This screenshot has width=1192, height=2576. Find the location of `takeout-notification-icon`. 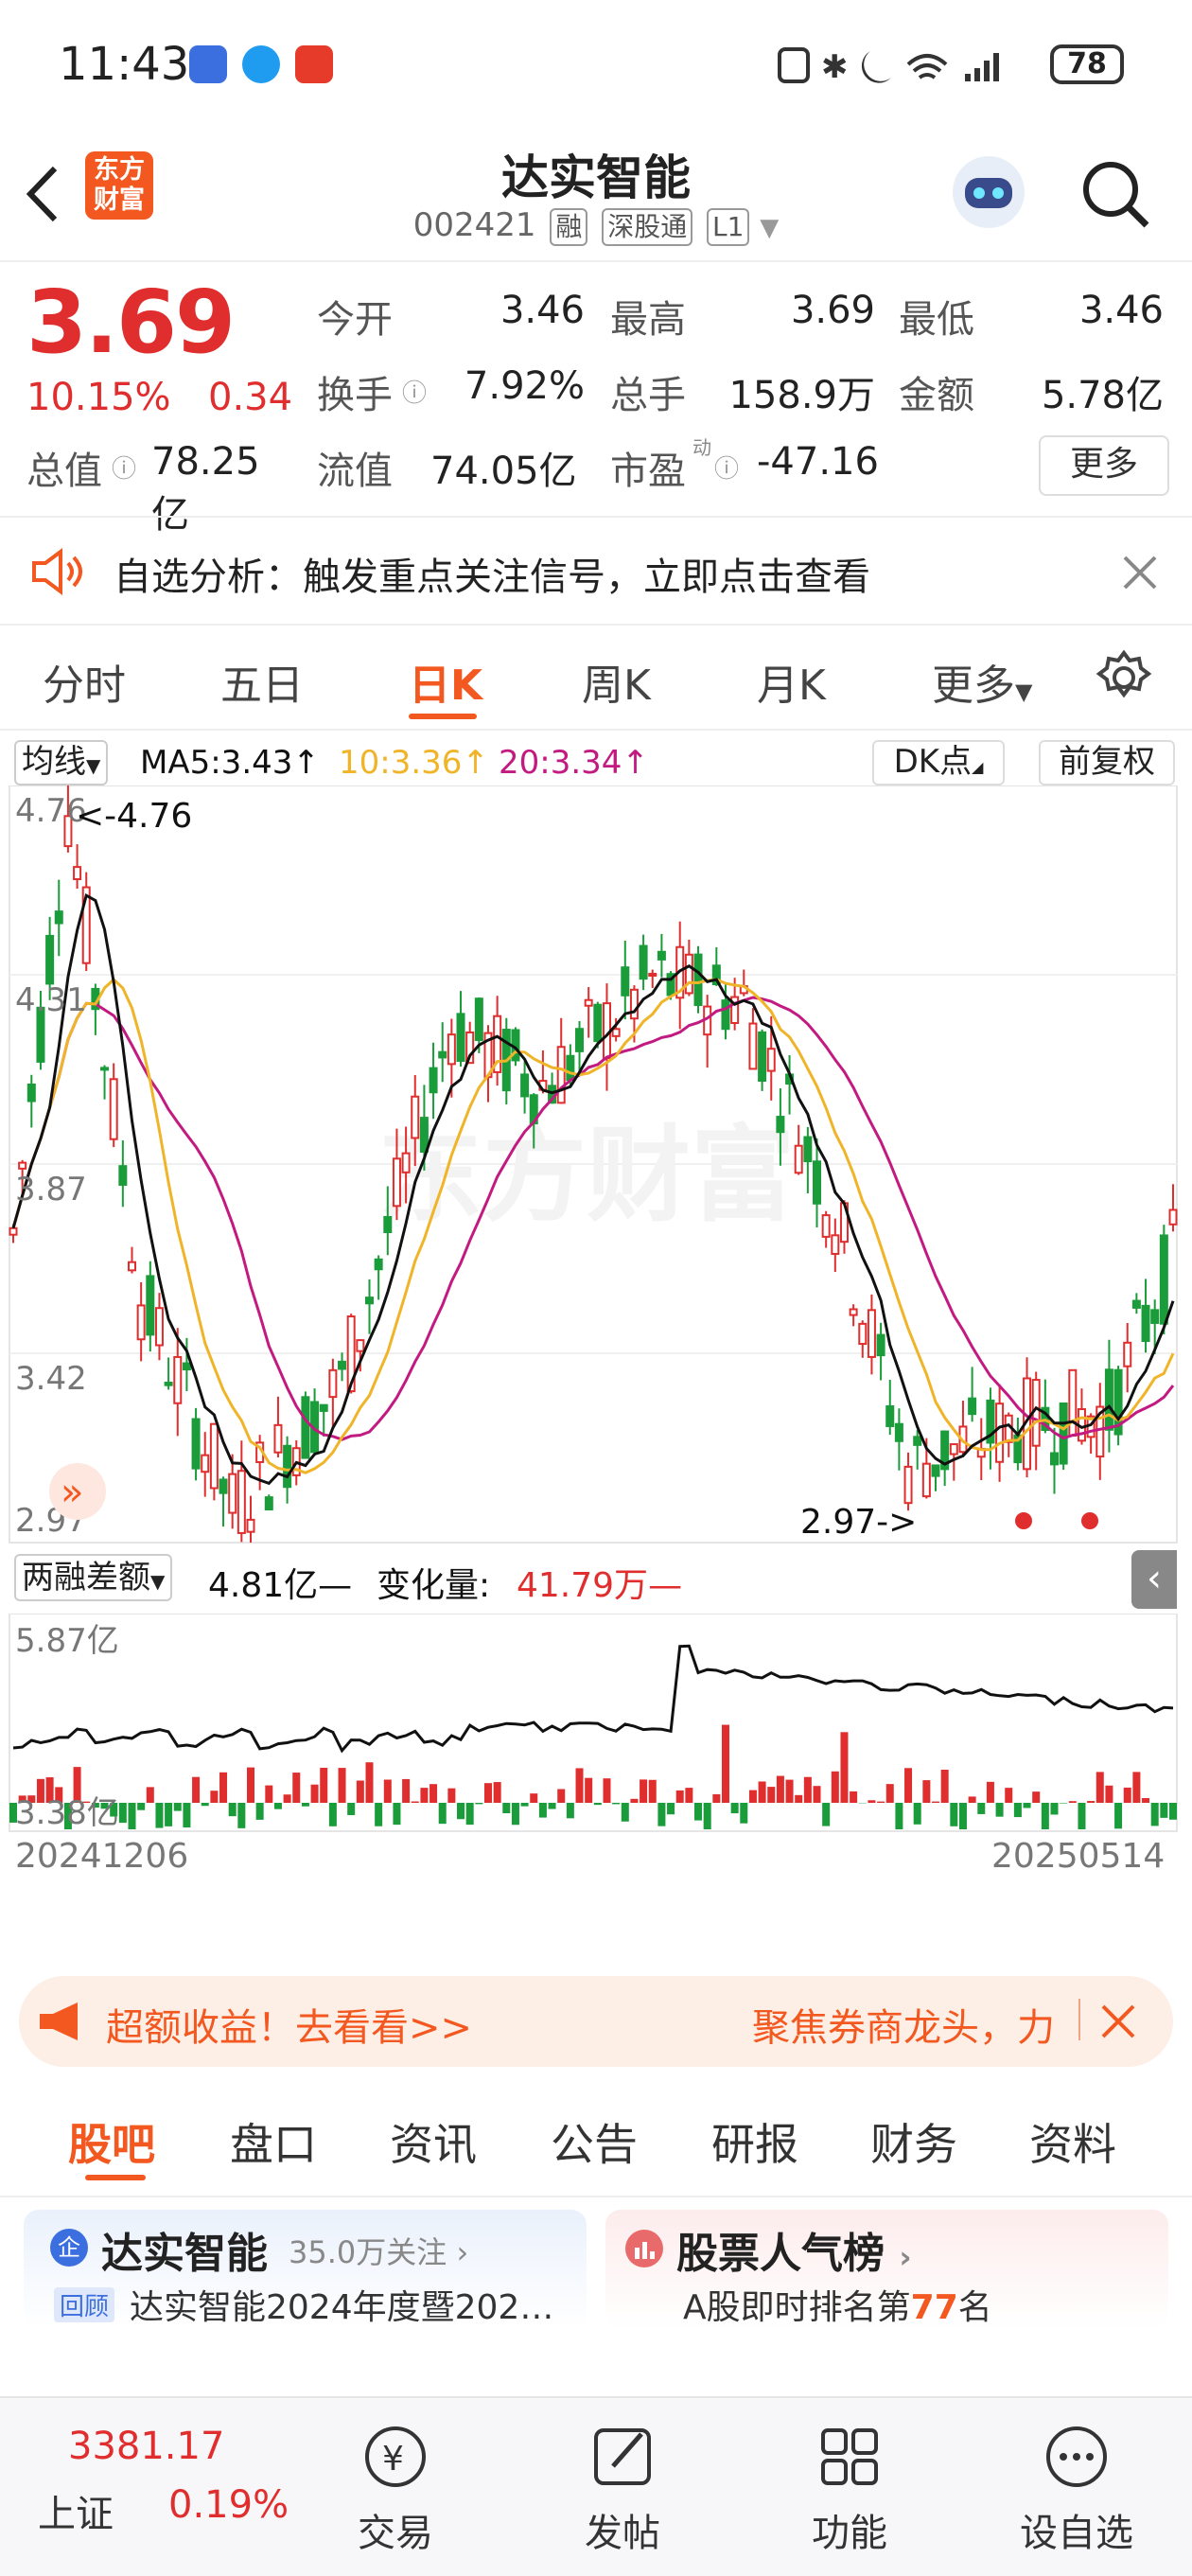

takeout-notification-icon is located at coordinates (314, 64).